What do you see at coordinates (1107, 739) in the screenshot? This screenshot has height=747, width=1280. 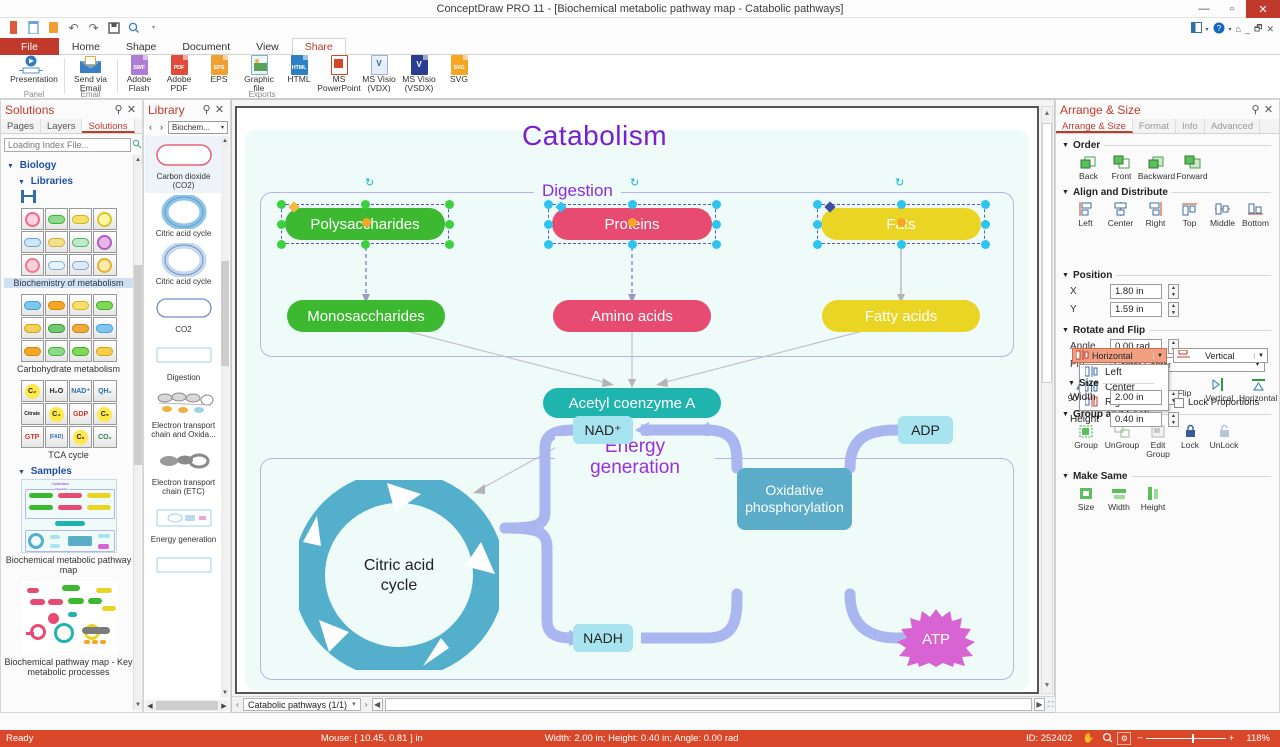 I see `zoom-tool-icon` at bounding box center [1107, 739].